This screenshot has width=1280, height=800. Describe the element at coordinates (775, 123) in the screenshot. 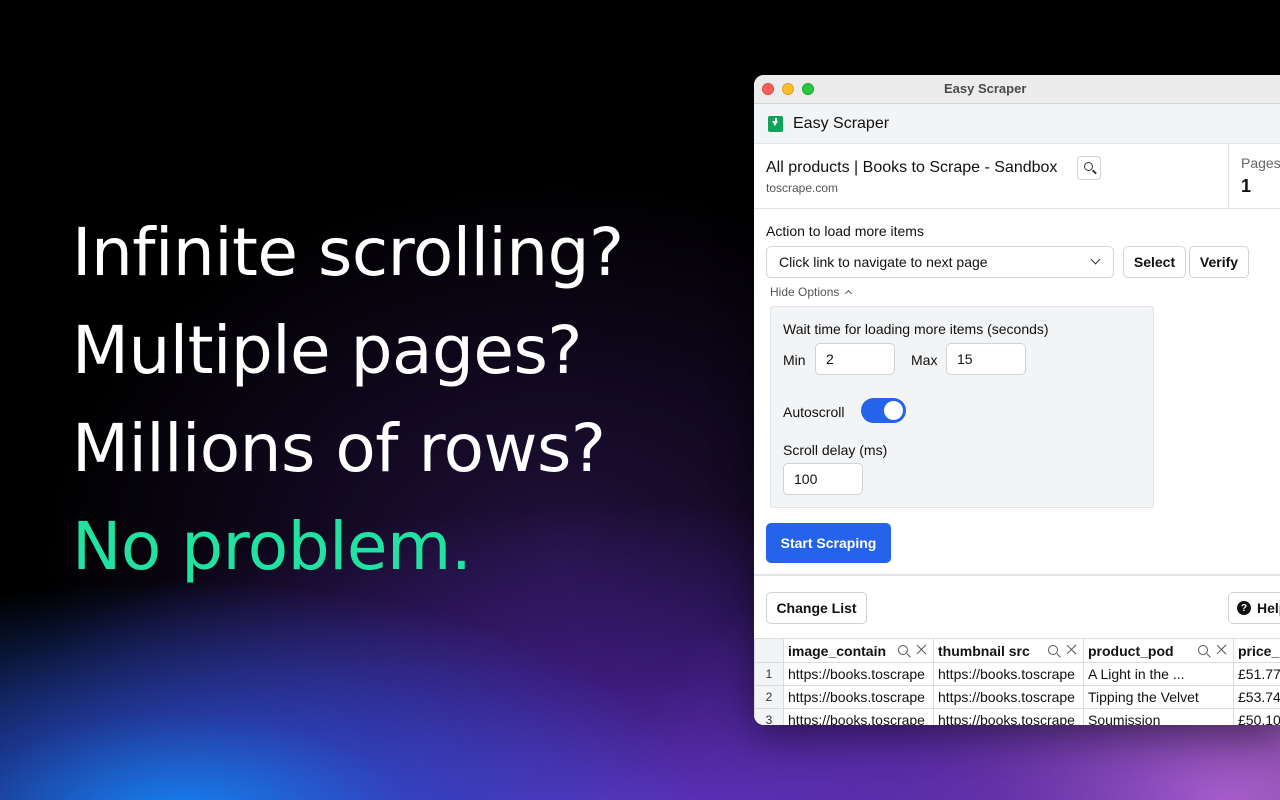

I see `app-logo-icon` at that location.